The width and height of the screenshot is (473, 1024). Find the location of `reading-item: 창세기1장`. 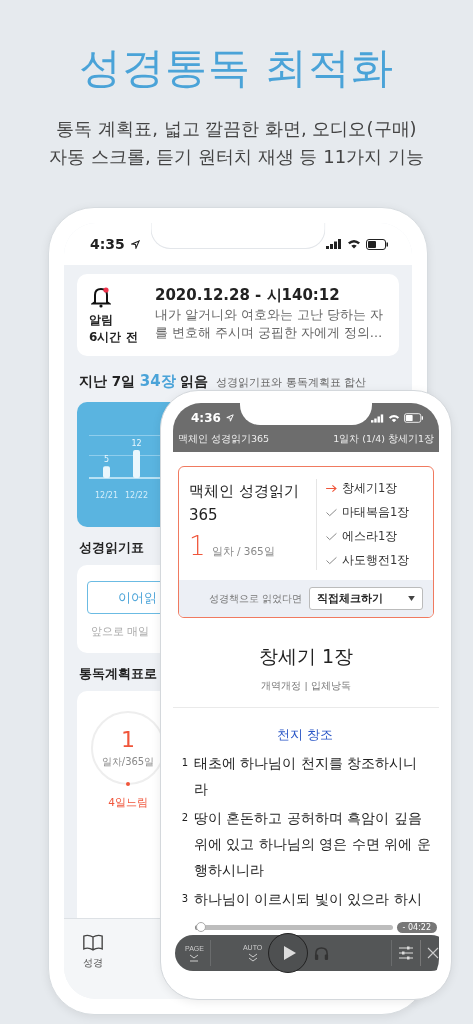

reading-item: 창세기1장 is located at coordinates (379, 488).